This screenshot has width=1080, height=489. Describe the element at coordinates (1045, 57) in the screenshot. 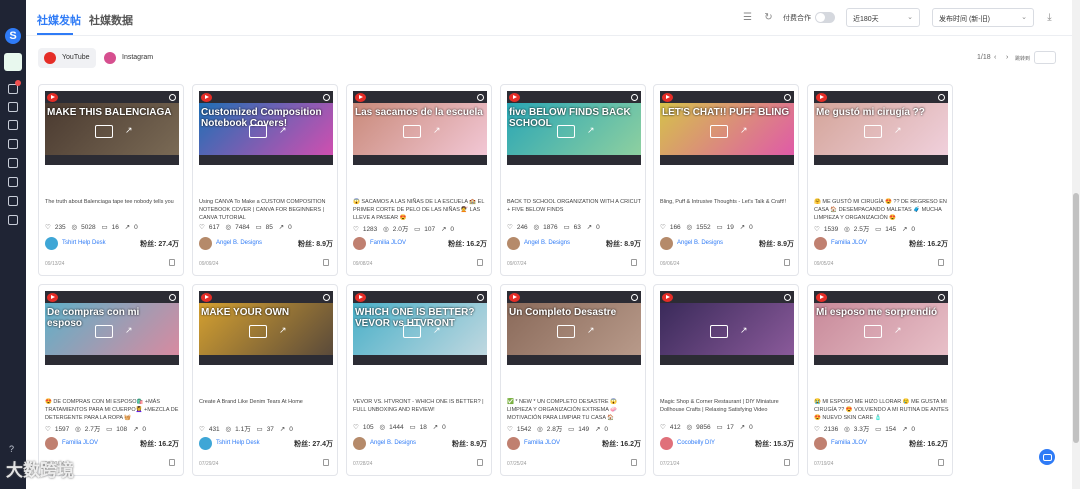

I see `goto-page-input` at that location.